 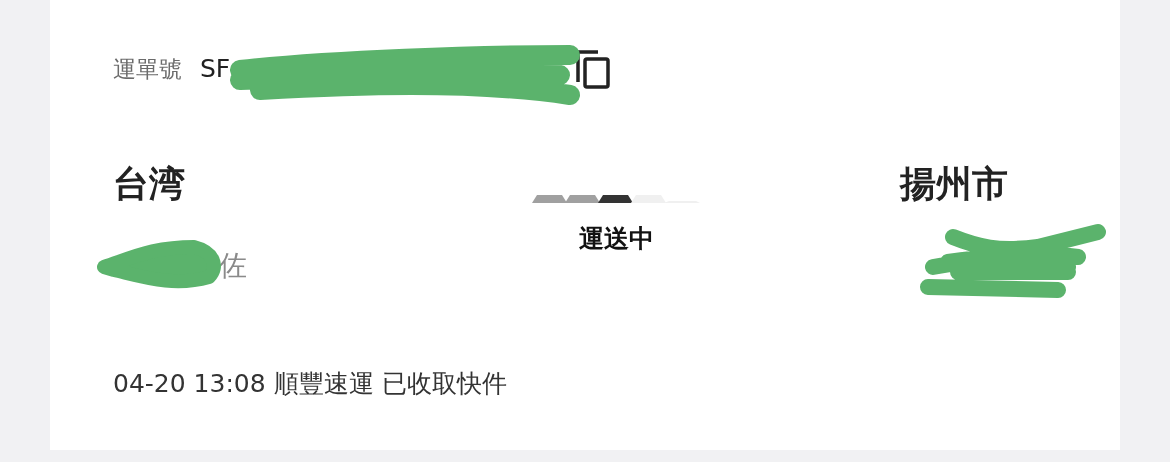 What do you see at coordinates (149, 184) in the screenshot?
I see `origin-city: 台湾` at bounding box center [149, 184].